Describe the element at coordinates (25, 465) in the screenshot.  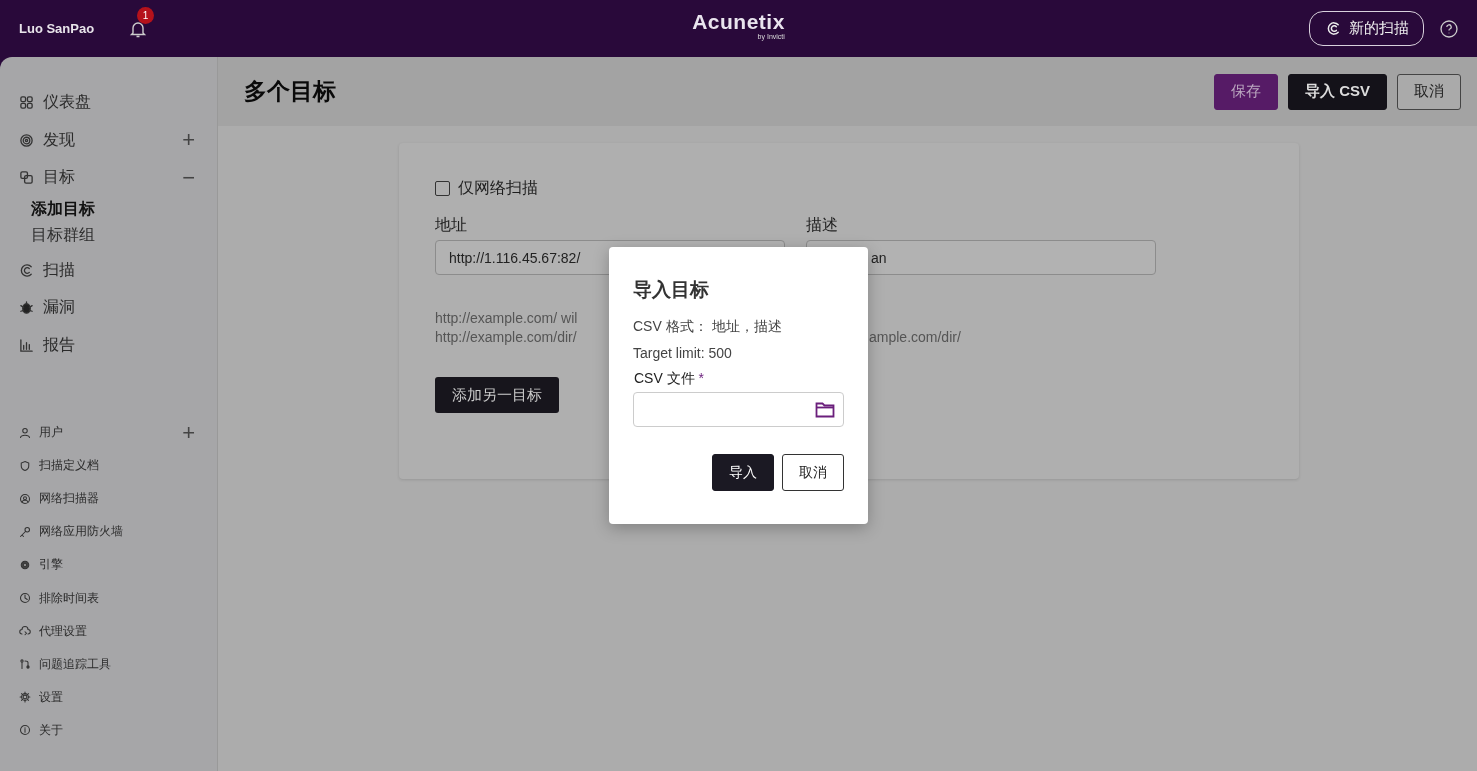
I see `shield-icon` at that location.